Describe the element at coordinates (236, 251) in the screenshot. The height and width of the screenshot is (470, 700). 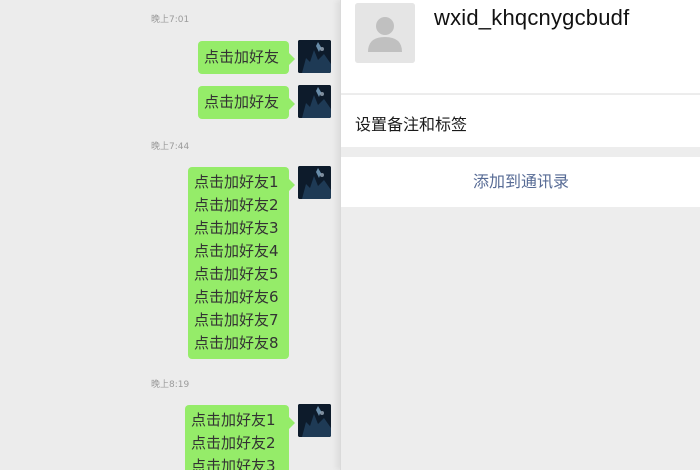
I see `message-line: 点击加好友4` at that location.